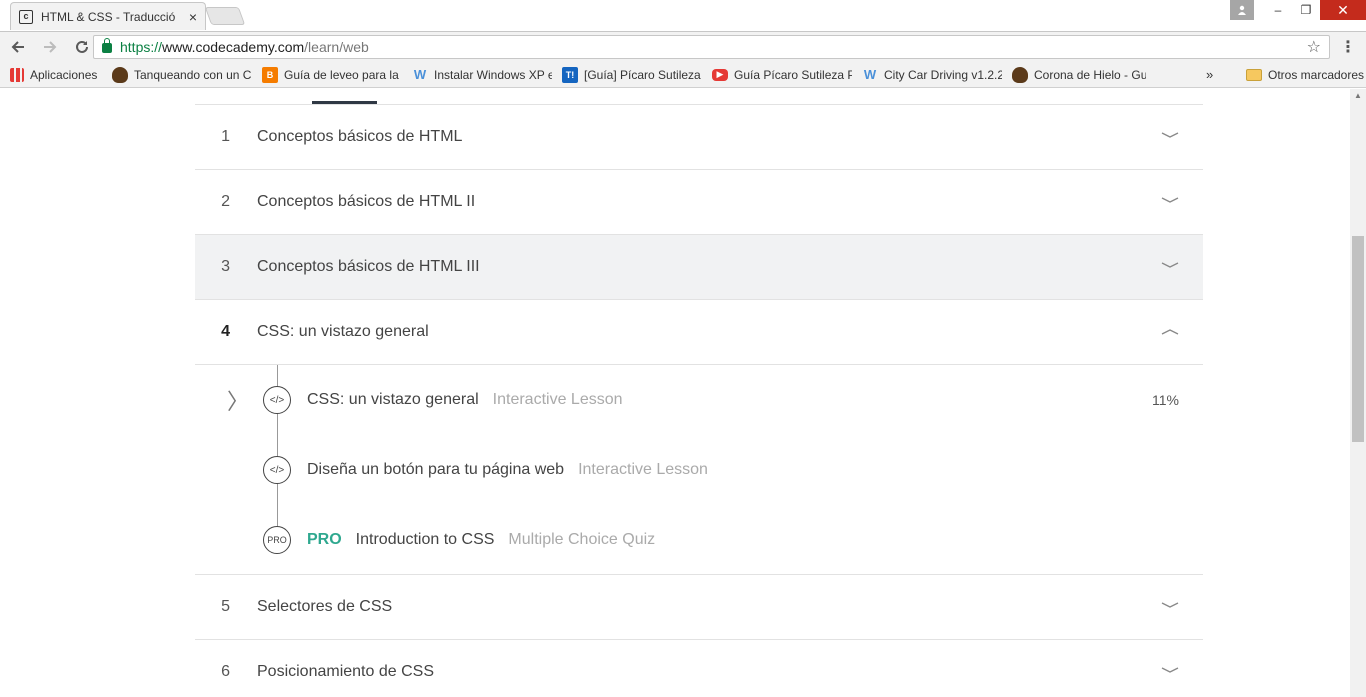 The height and width of the screenshot is (697, 1366). I want to click on page-scrollbar: ▲, so click(1358, 393).